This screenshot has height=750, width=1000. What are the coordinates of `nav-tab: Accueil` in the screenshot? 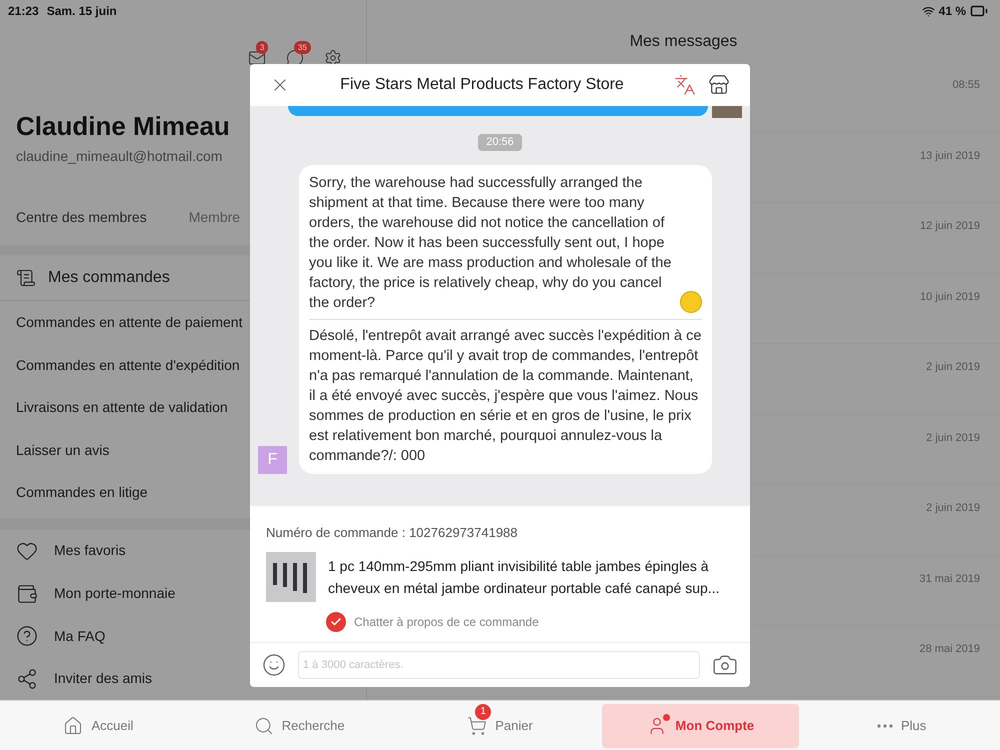 It's located at (98, 726).